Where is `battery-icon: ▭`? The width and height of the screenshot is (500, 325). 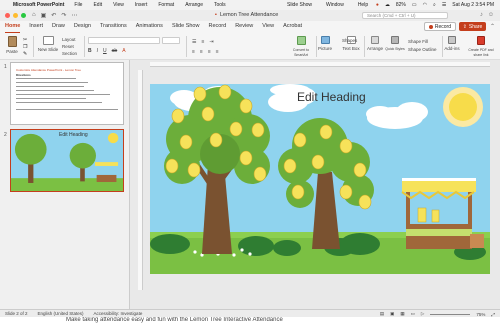 battery-icon: ▭ is located at coordinates (414, 5).